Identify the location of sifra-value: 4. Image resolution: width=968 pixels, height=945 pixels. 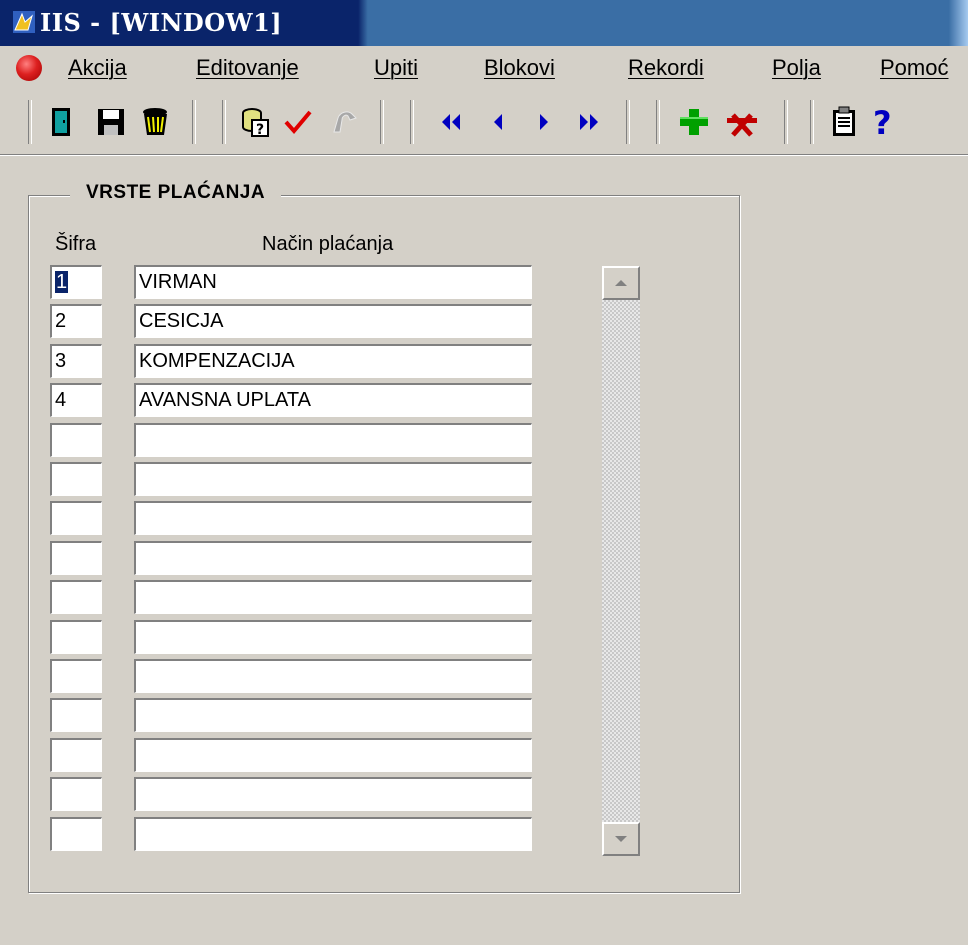
(61, 400).